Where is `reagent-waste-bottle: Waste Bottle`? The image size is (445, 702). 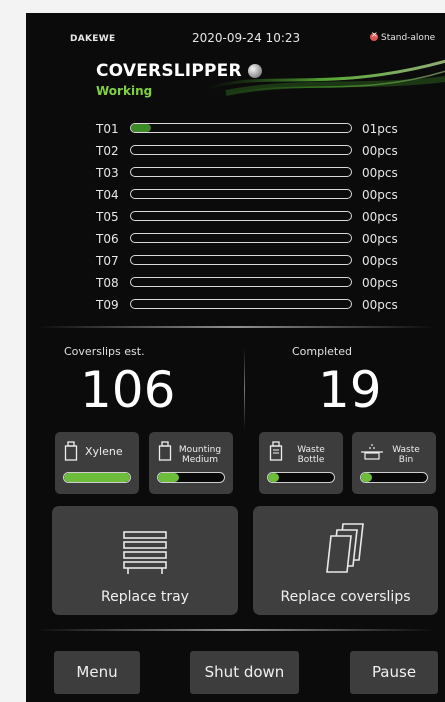
reagent-waste-bottle: Waste Bottle is located at coordinates (301, 463).